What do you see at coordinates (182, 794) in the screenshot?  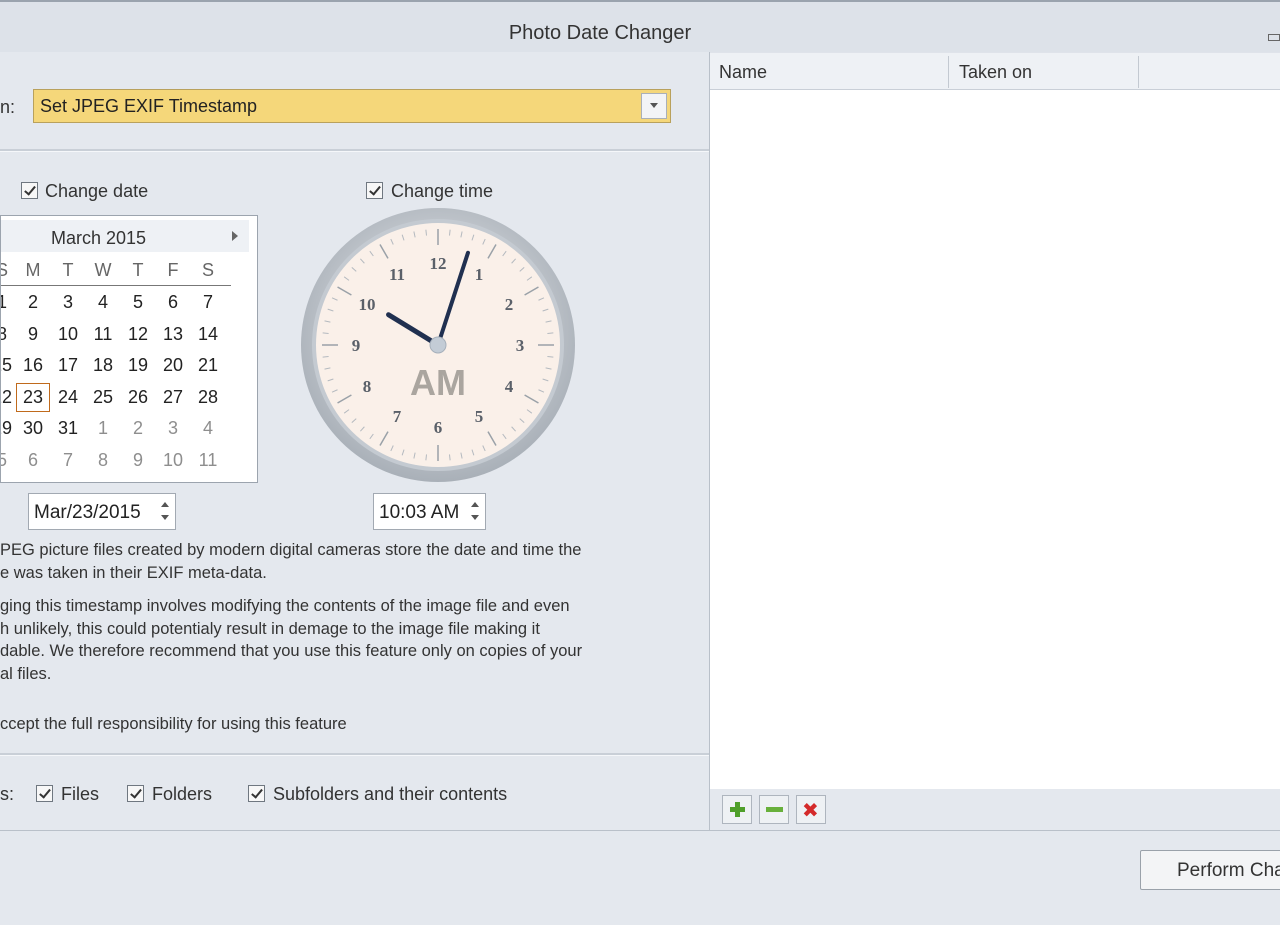 I see `folders-label: Folders` at bounding box center [182, 794].